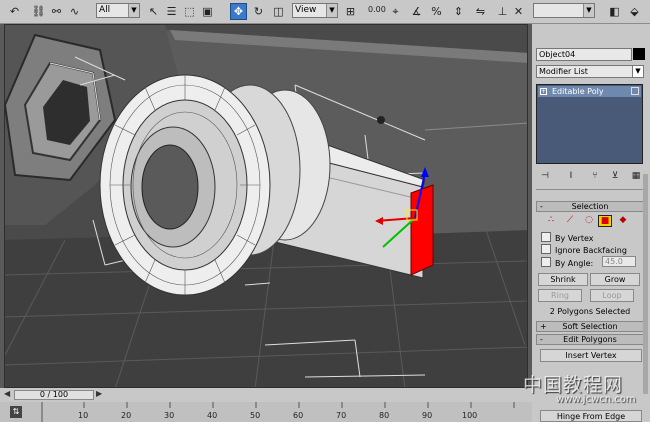  What do you see at coordinates (595, 177) in the screenshot?
I see `make-unique-icon: ⑂` at bounding box center [595, 177].